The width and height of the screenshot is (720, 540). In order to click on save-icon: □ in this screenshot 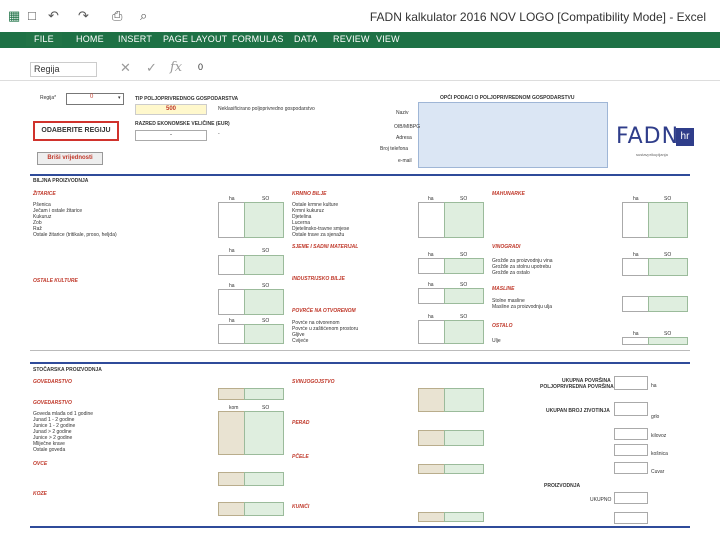, I will do `click(32, 15)`.